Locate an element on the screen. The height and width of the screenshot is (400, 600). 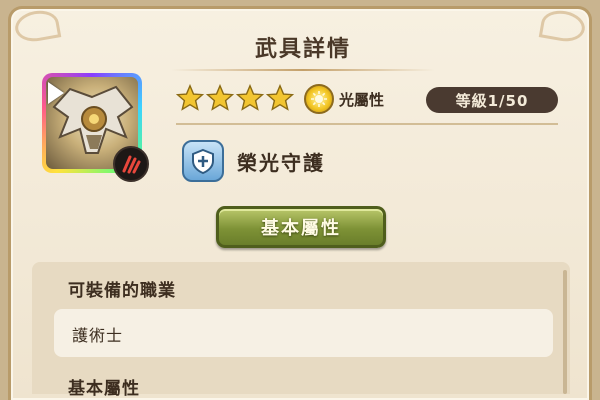
info-divider is located at coordinates (367, 124).